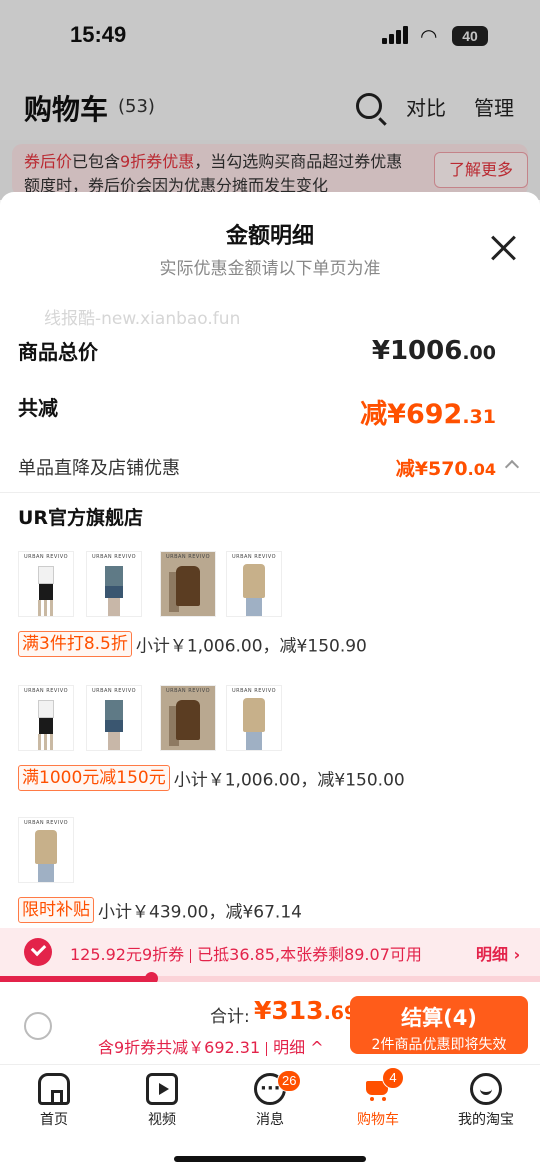 The height and width of the screenshot is (1170, 540). Describe the element at coordinates (369, 106) in the screenshot. I see `search-icon` at that location.